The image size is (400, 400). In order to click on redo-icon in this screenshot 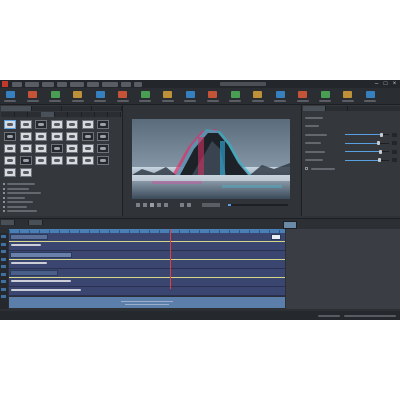, I will do `click(100, 94)`.